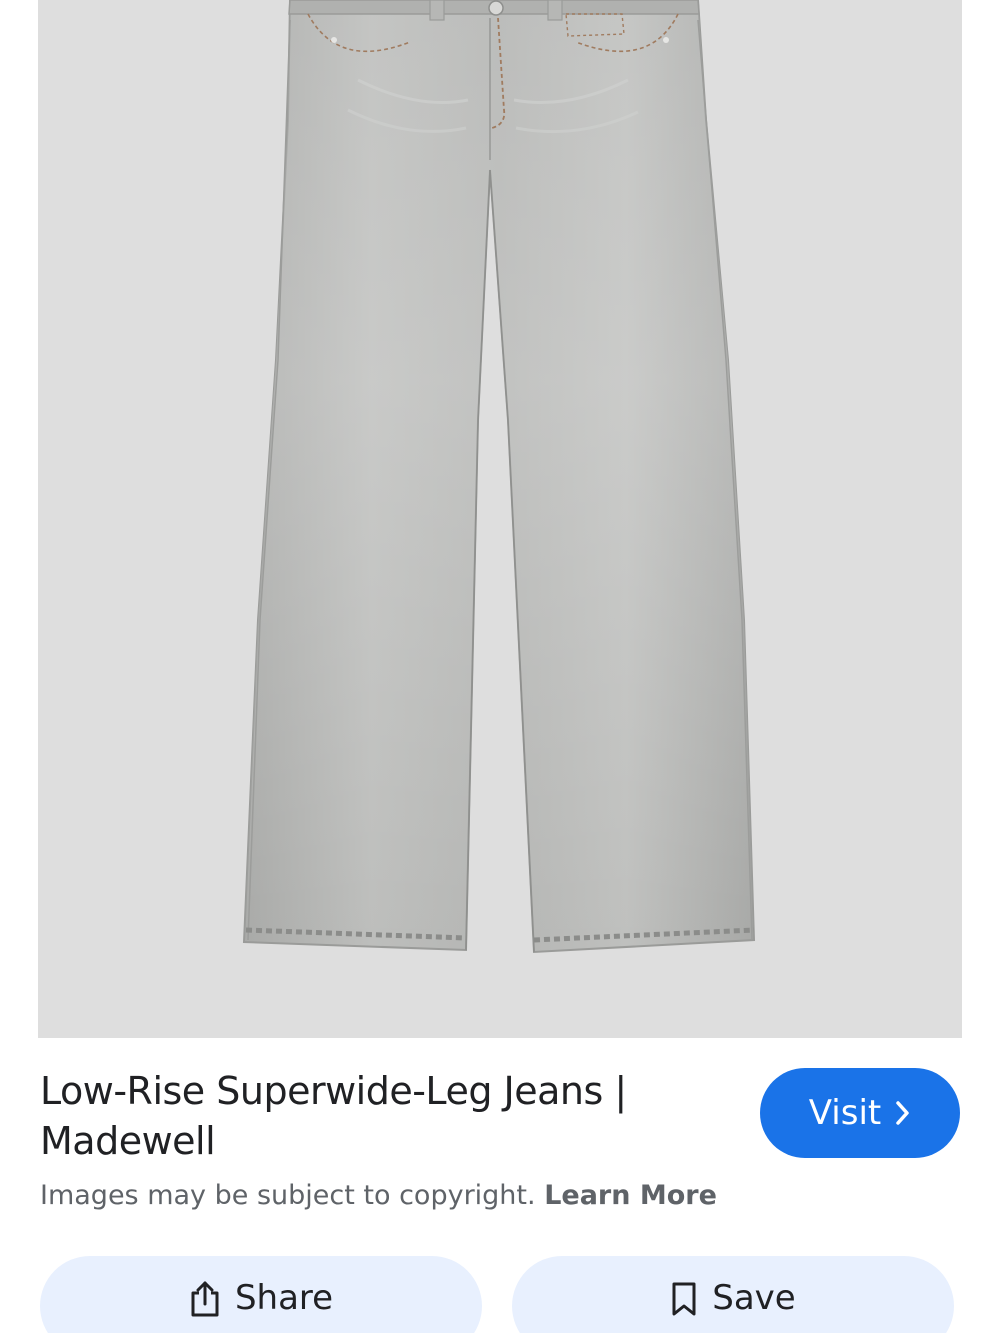 This screenshot has width=1000, height=1333. What do you see at coordinates (380, 1116) in the screenshot?
I see `result-title: Low-Rise Superwide-Leg Jeans | Madewell` at bounding box center [380, 1116].